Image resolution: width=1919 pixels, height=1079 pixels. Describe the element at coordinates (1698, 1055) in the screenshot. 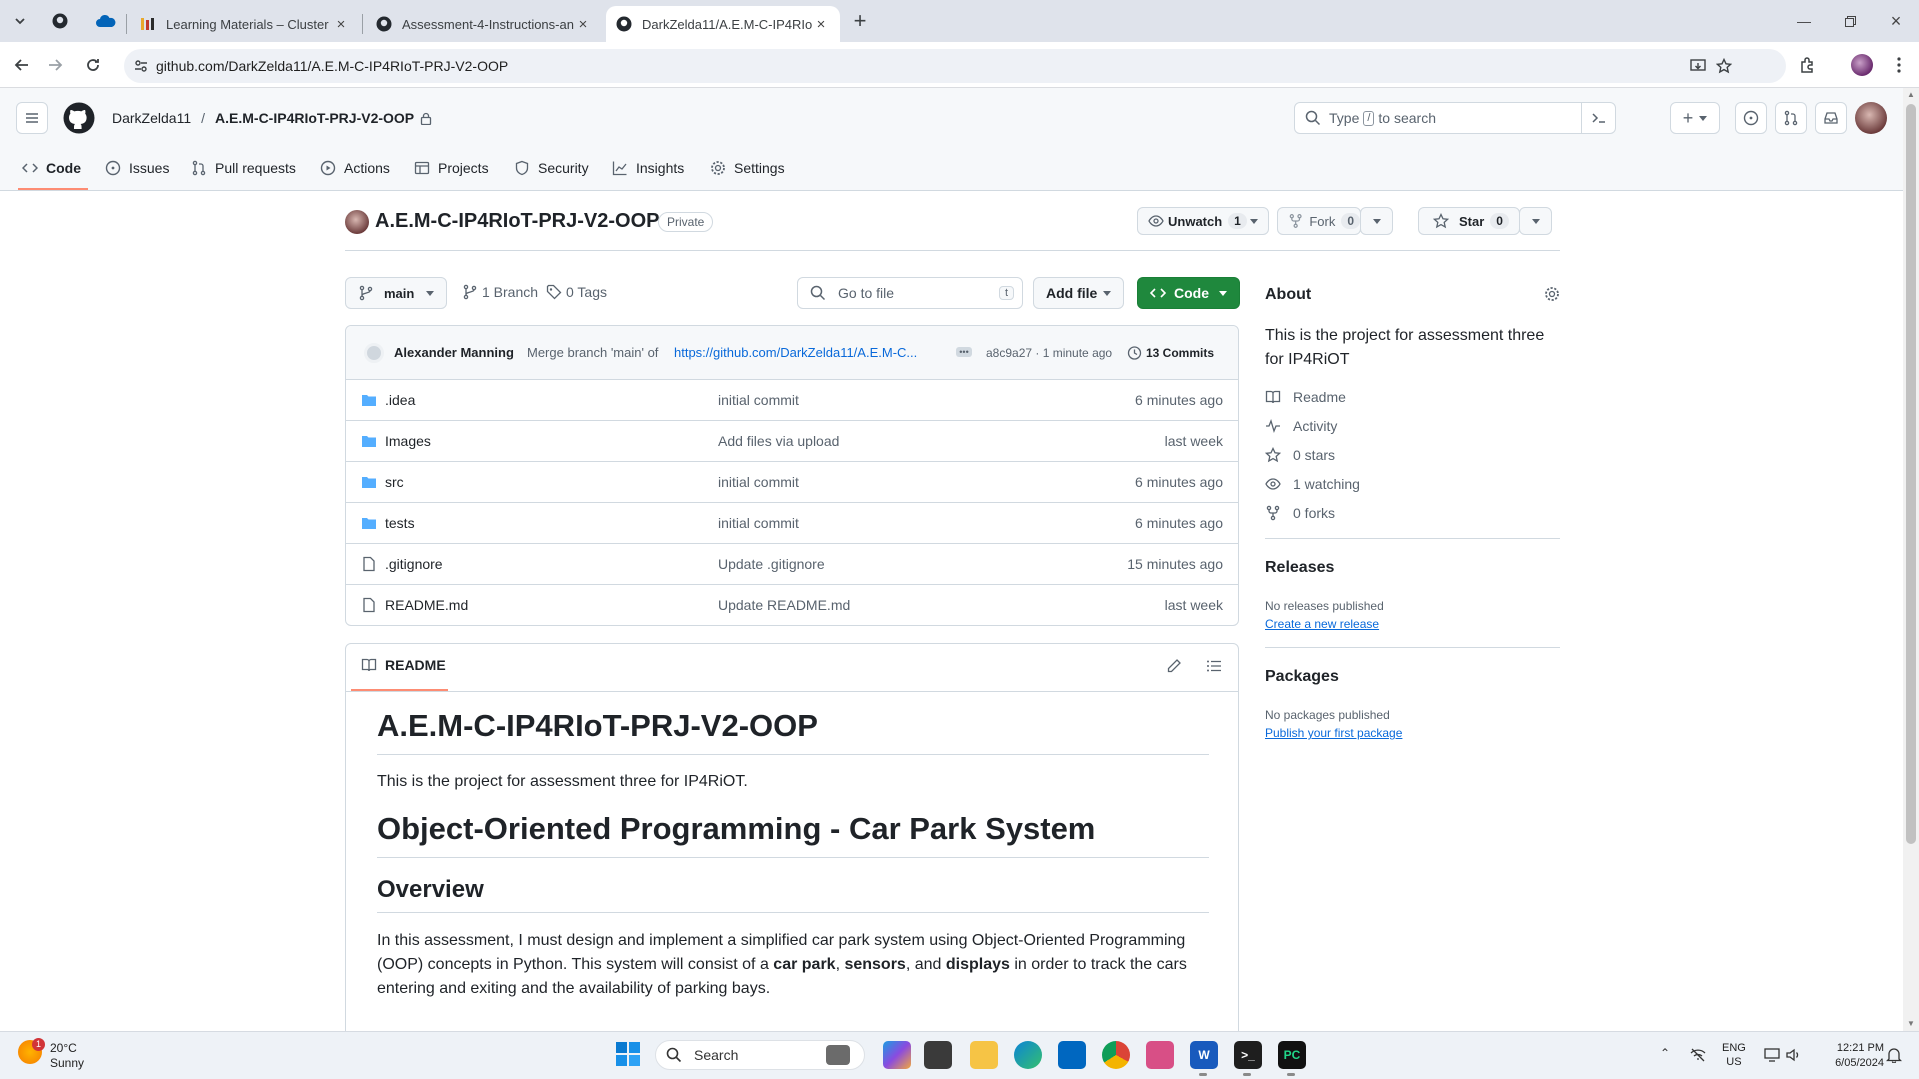

I see `network-icon` at that location.